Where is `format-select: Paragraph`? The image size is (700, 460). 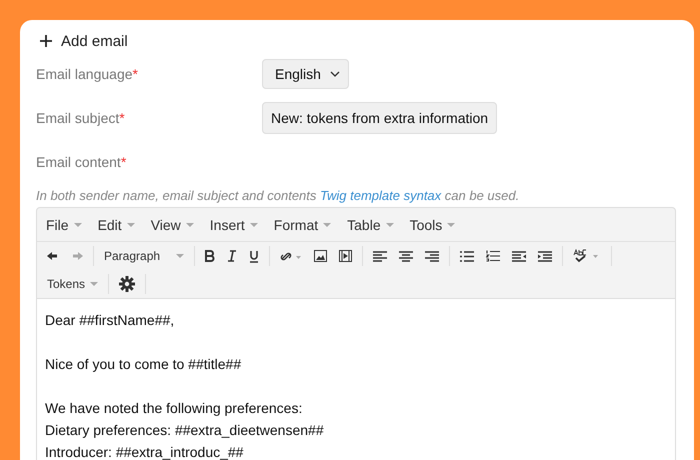
format-select: Paragraph is located at coordinates (144, 256).